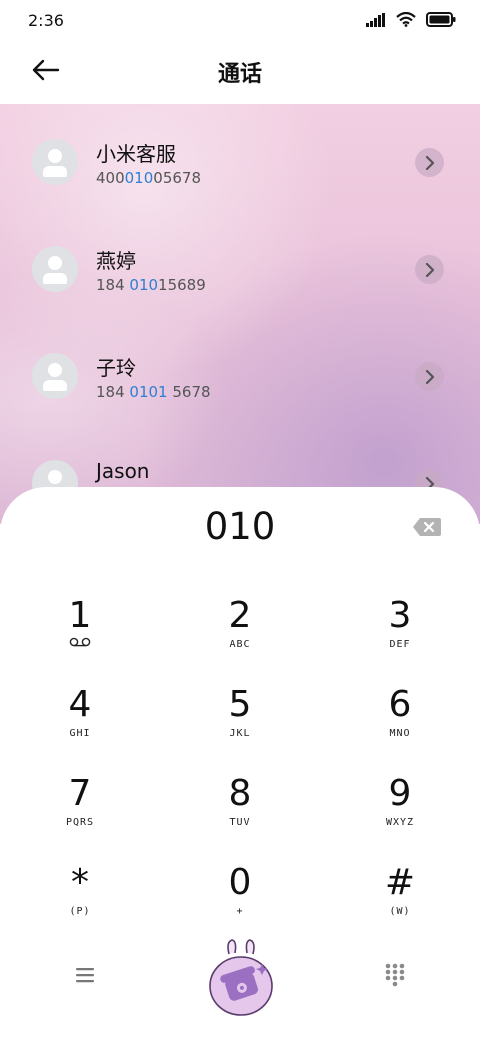 The image size is (480, 1040). I want to click on key-star: * (P), so click(80, 902).